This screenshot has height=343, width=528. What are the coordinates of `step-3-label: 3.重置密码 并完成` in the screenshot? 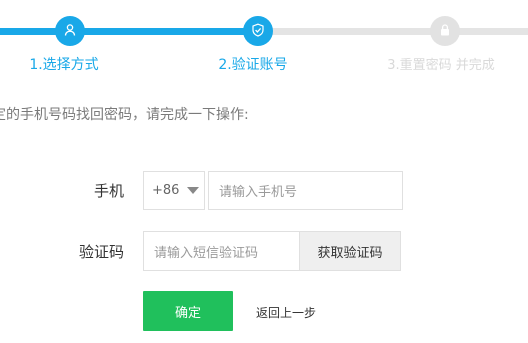 It's located at (441, 65).